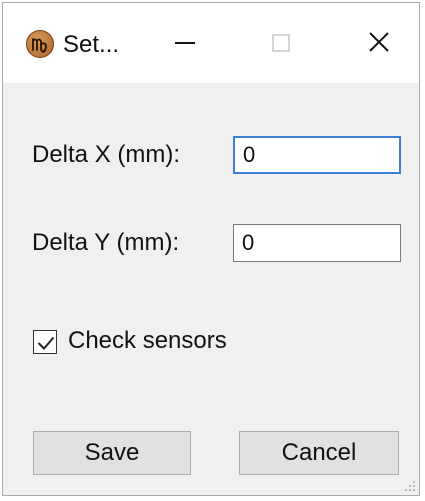 The width and height of the screenshot is (425, 501). I want to click on virgo-zodiac-icon, so click(40, 44).